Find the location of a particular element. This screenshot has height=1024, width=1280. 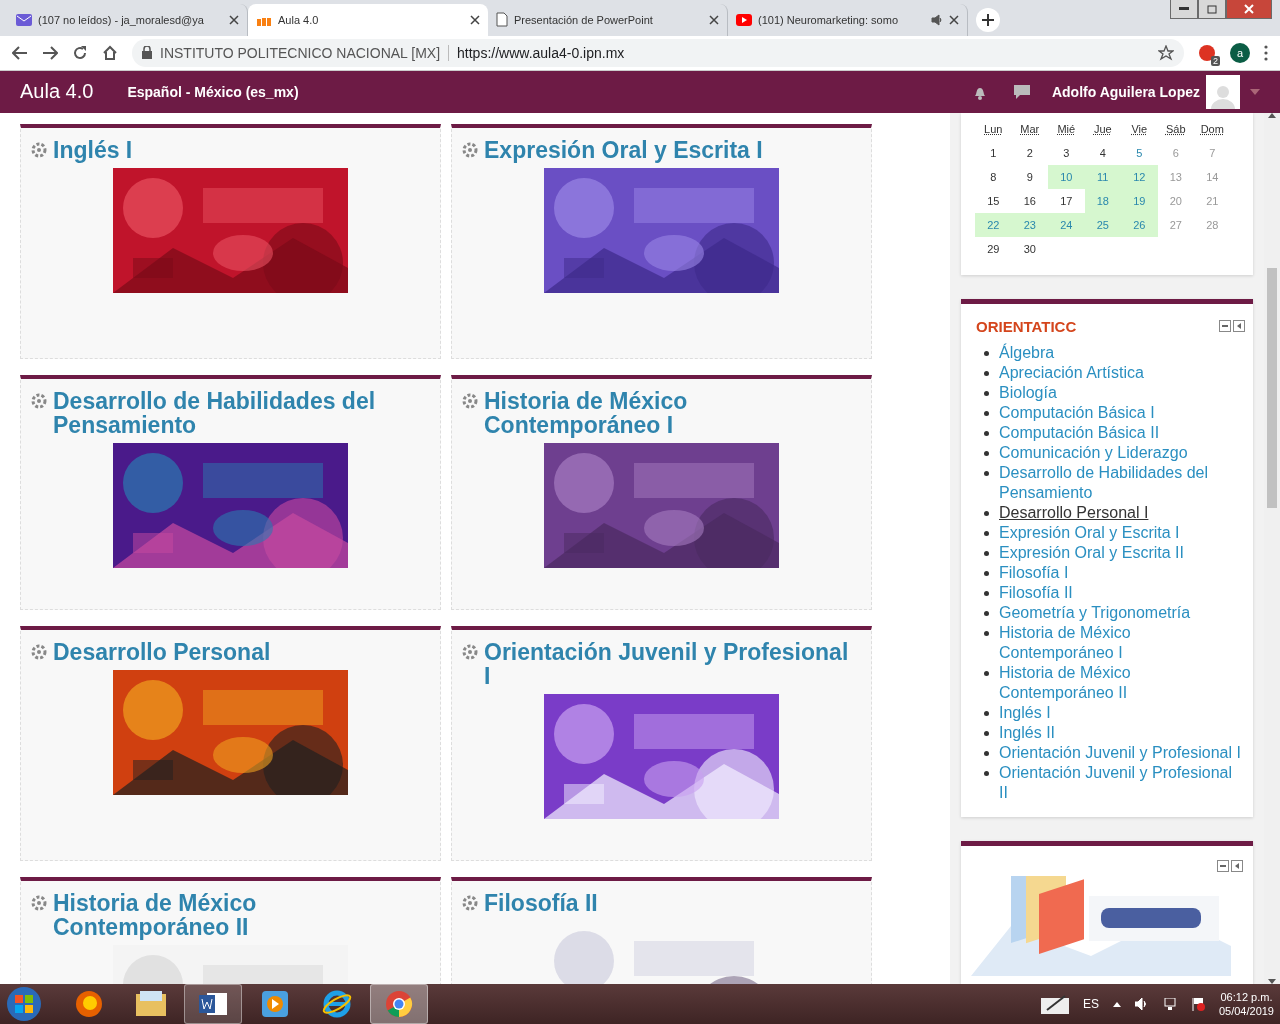

calendar-day: 3 is located at coordinates (1066, 152).